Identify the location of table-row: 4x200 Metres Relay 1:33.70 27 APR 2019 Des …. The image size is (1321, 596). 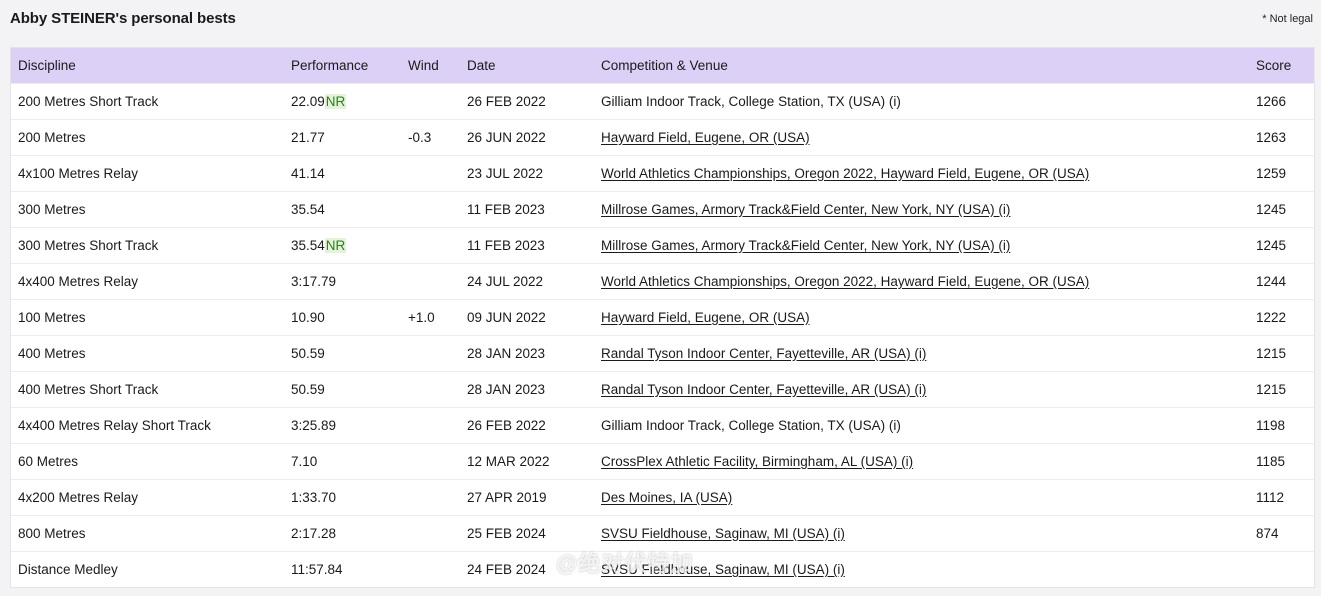
(662, 497).